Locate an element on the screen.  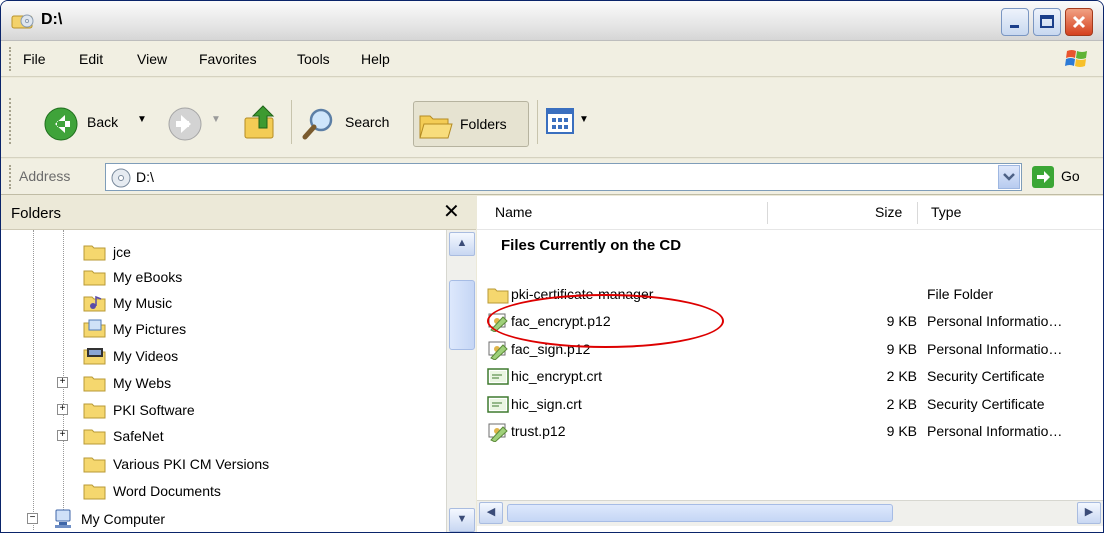
tree-item-label: PKI Software is located at coordinates (154, 410).